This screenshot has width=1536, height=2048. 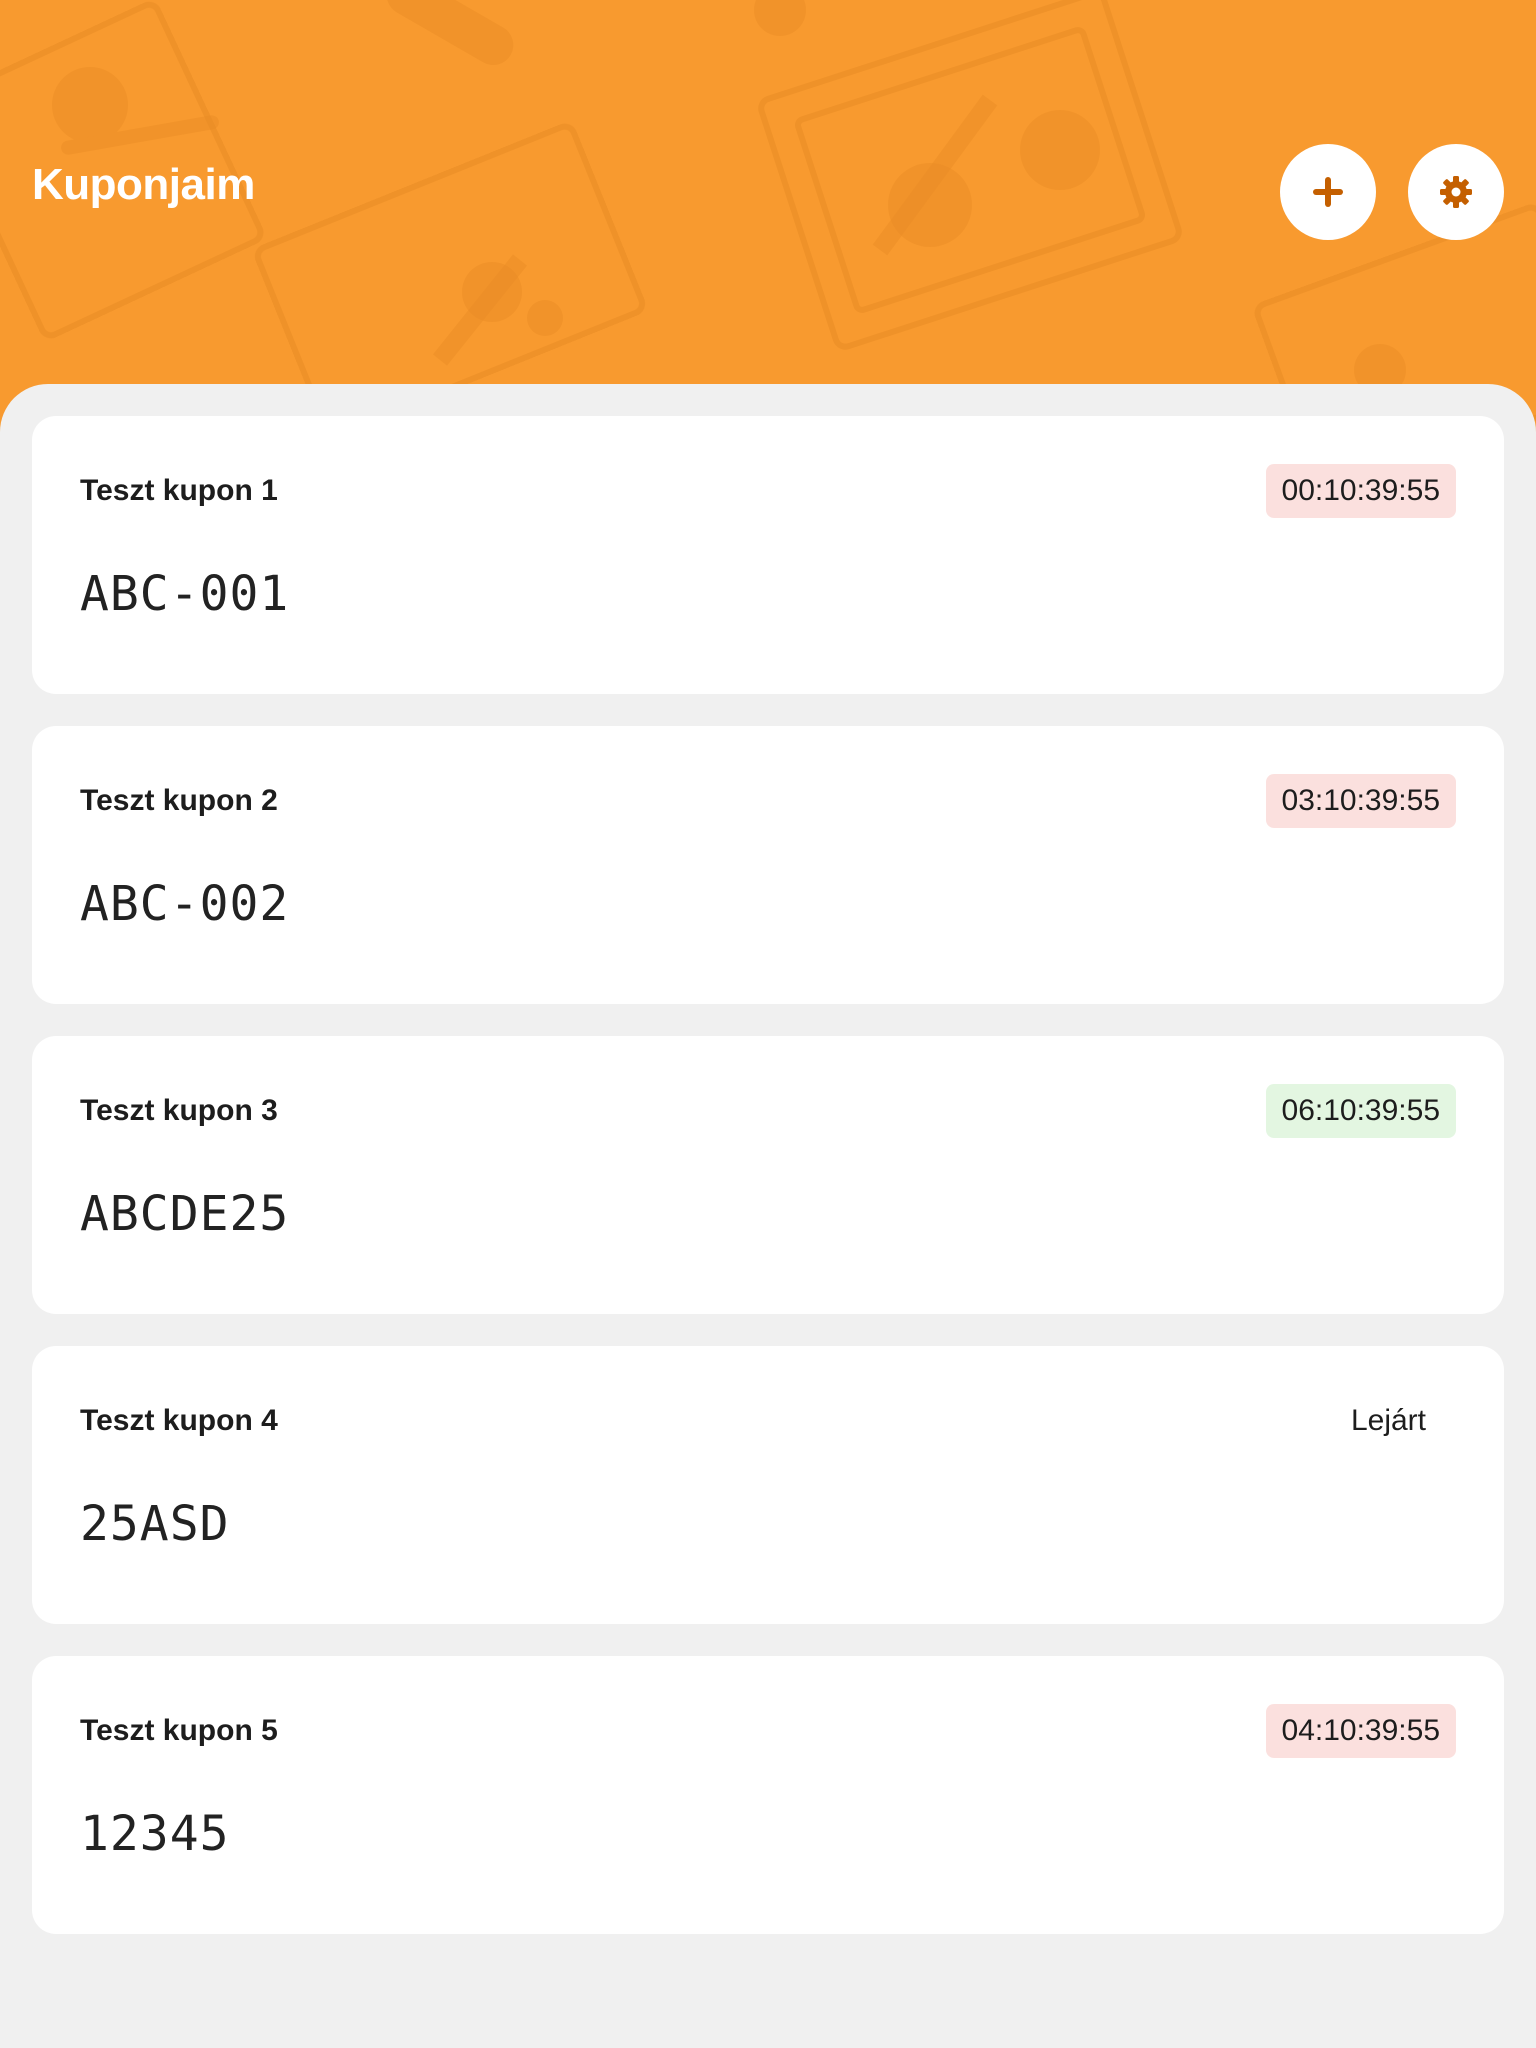 What do you see at coordinates (179, 800) in the screenshot?
I see `coupon-title: Teszt kupon 2` at bounding box center [179, 800].